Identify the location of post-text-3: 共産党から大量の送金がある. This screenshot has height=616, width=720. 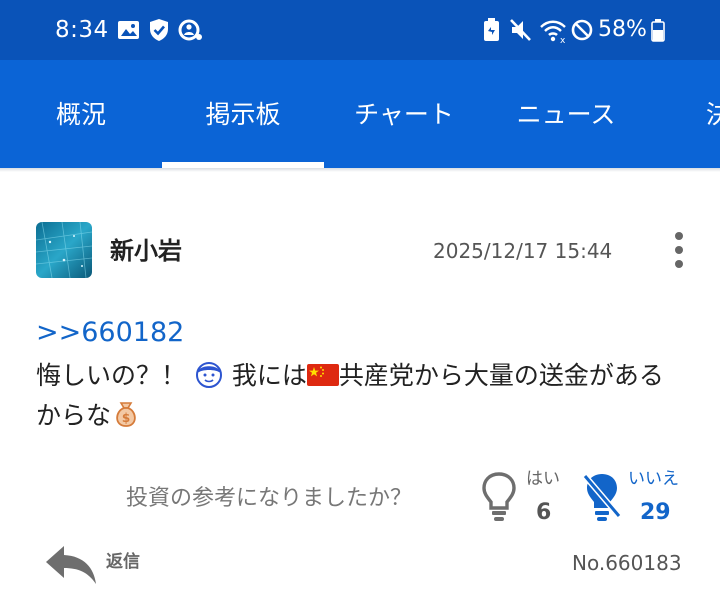
(501, 375).